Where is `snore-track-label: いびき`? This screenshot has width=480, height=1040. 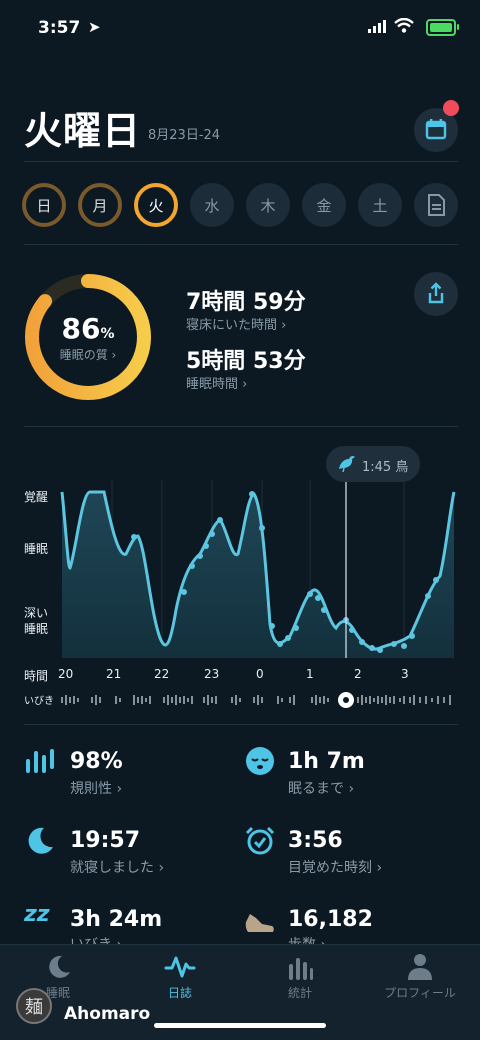 snore-track-label: いびき is located at coordinates (39, 701).